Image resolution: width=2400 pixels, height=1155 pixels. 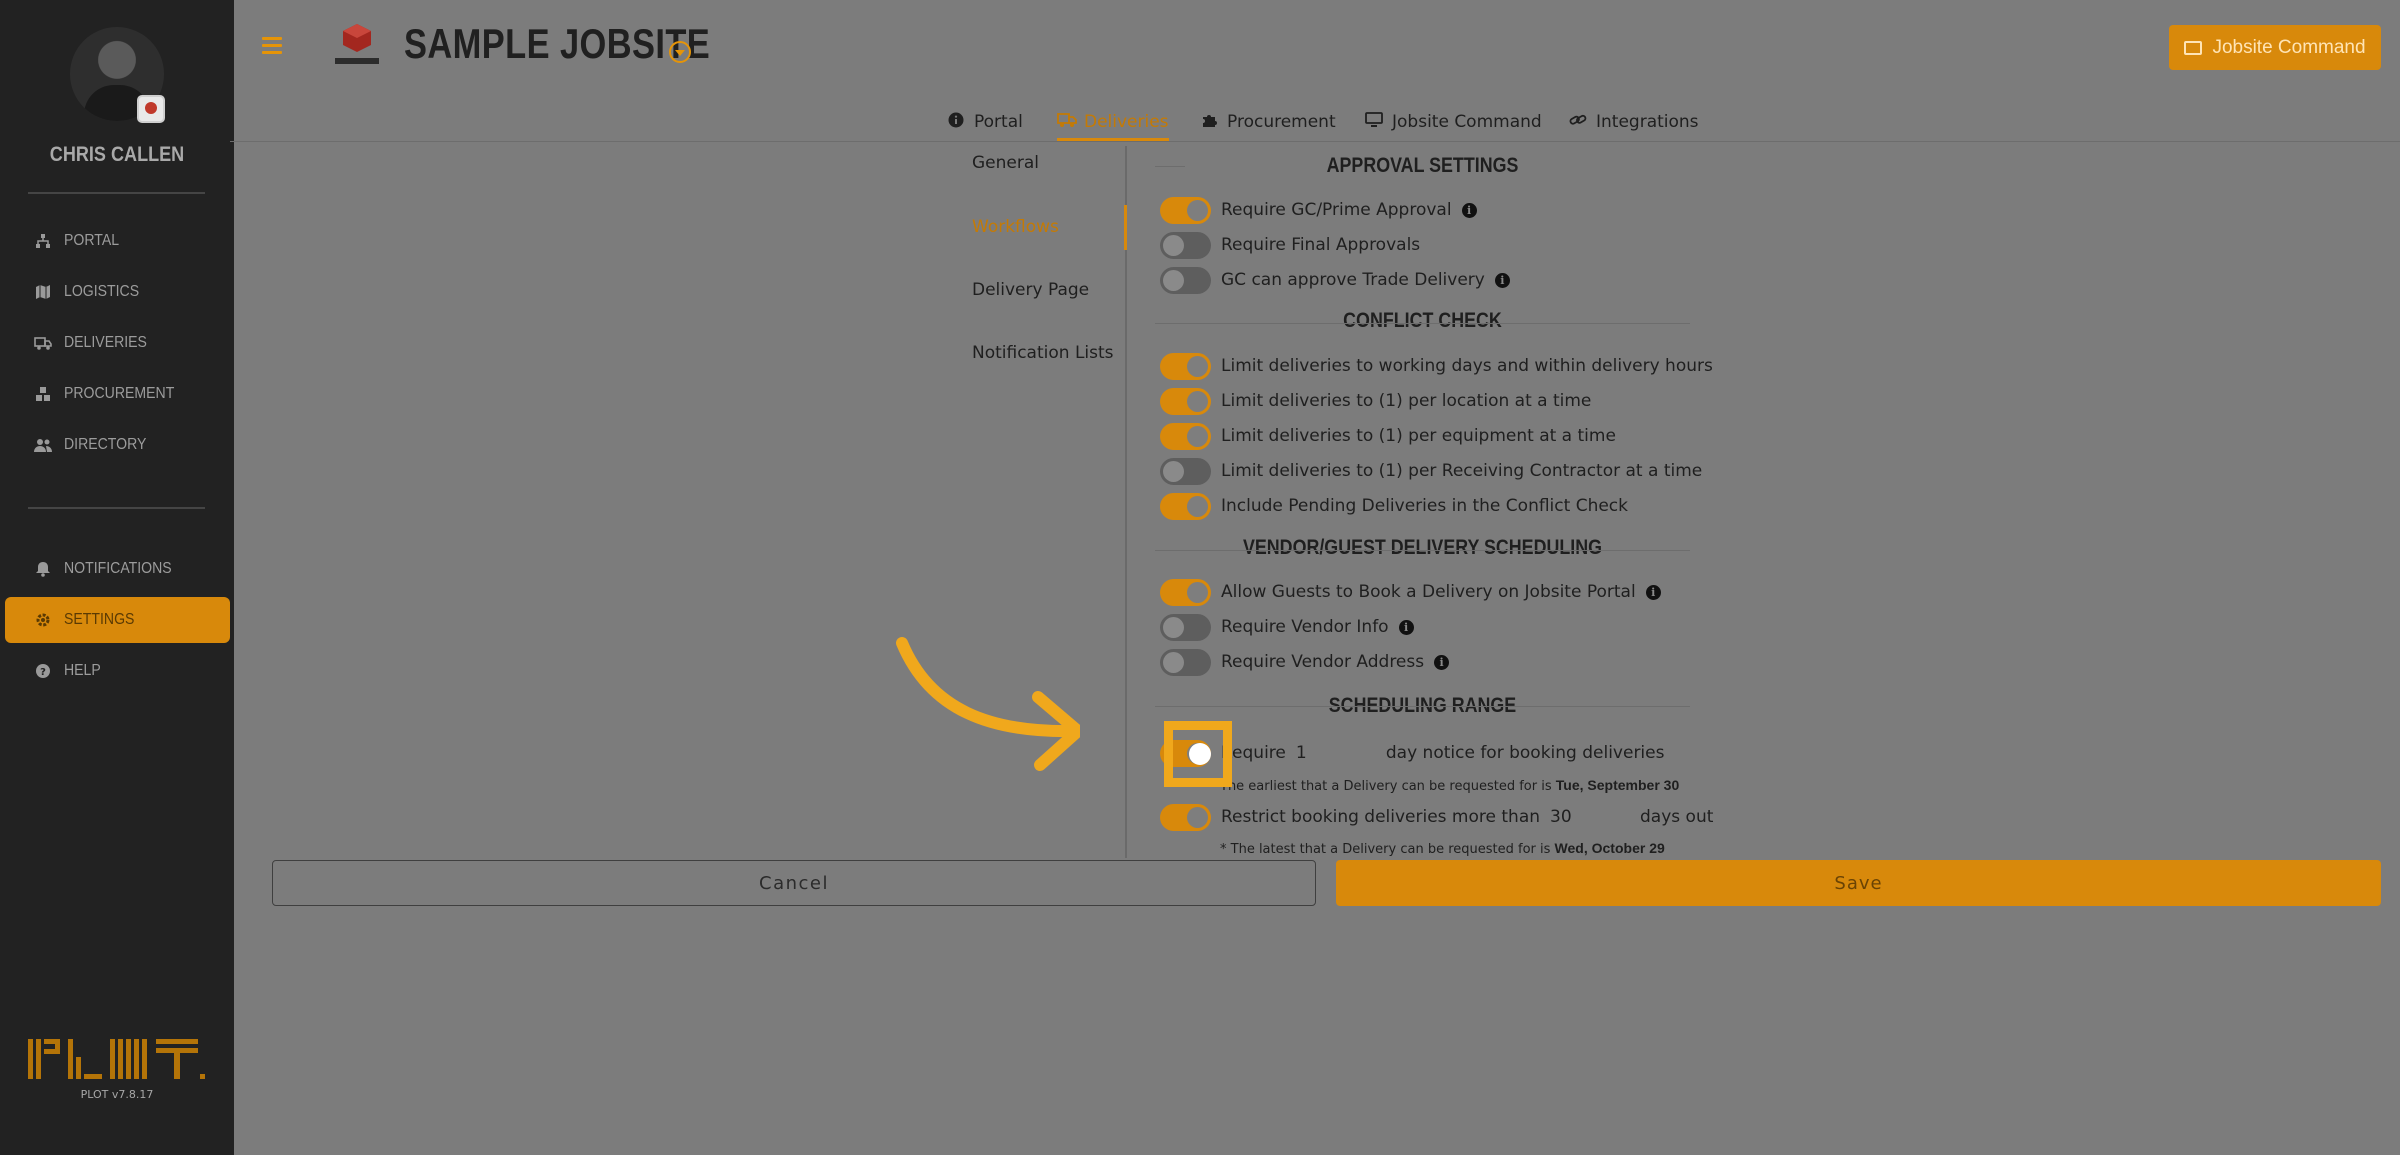 I want to click on tab-jobsite-command: Jobsite Command, so click(x=1453, y=122).